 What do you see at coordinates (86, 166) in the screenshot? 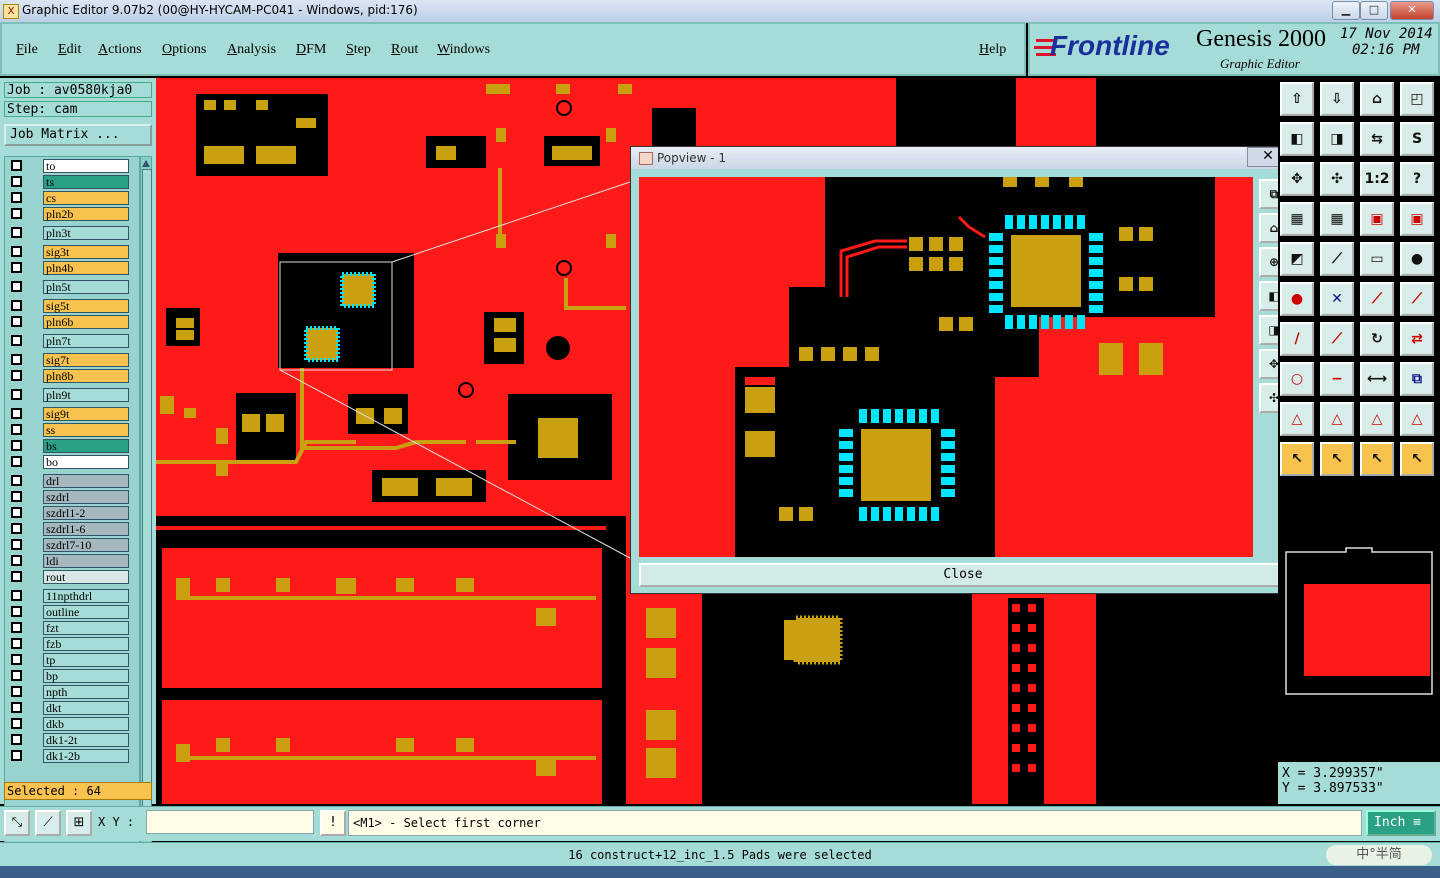
I see `layer-label: to` at bounding box center [86, 166].